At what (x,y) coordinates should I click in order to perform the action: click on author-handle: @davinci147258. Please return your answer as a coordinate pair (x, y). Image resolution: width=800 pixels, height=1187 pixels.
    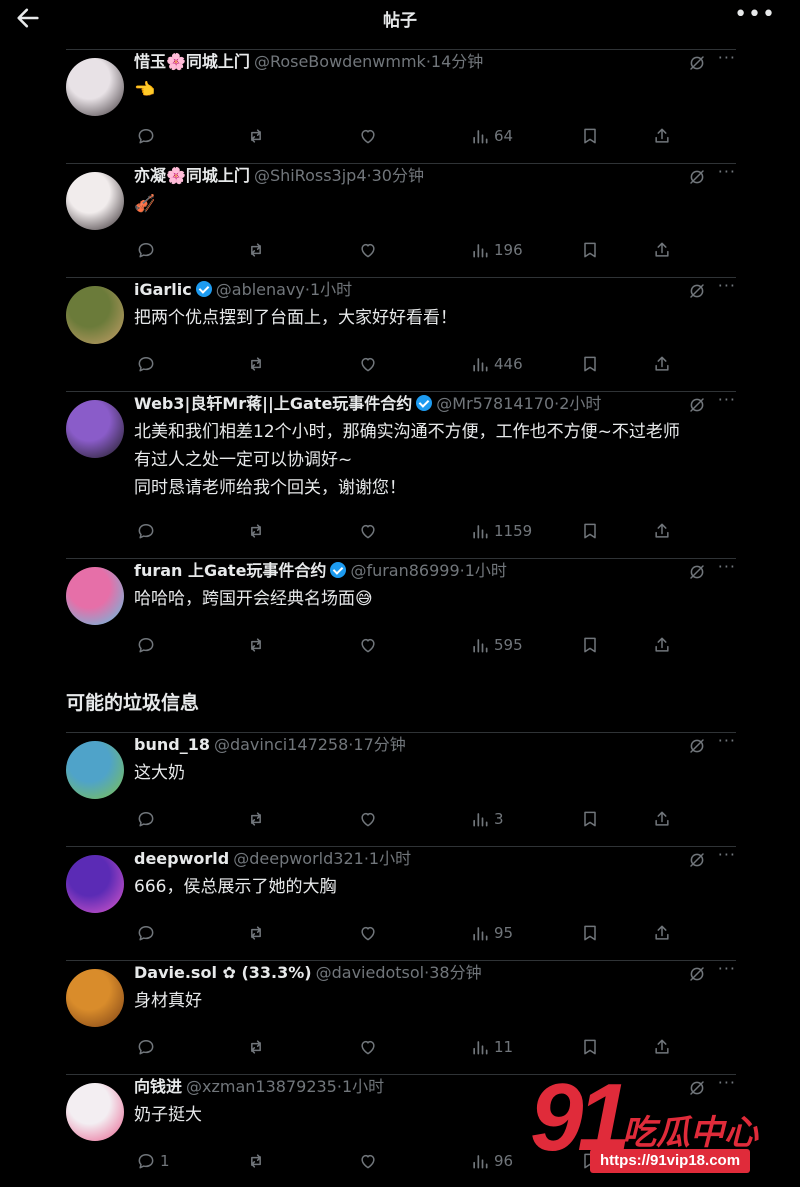
    Looking at the image, I should click on (281, 744).